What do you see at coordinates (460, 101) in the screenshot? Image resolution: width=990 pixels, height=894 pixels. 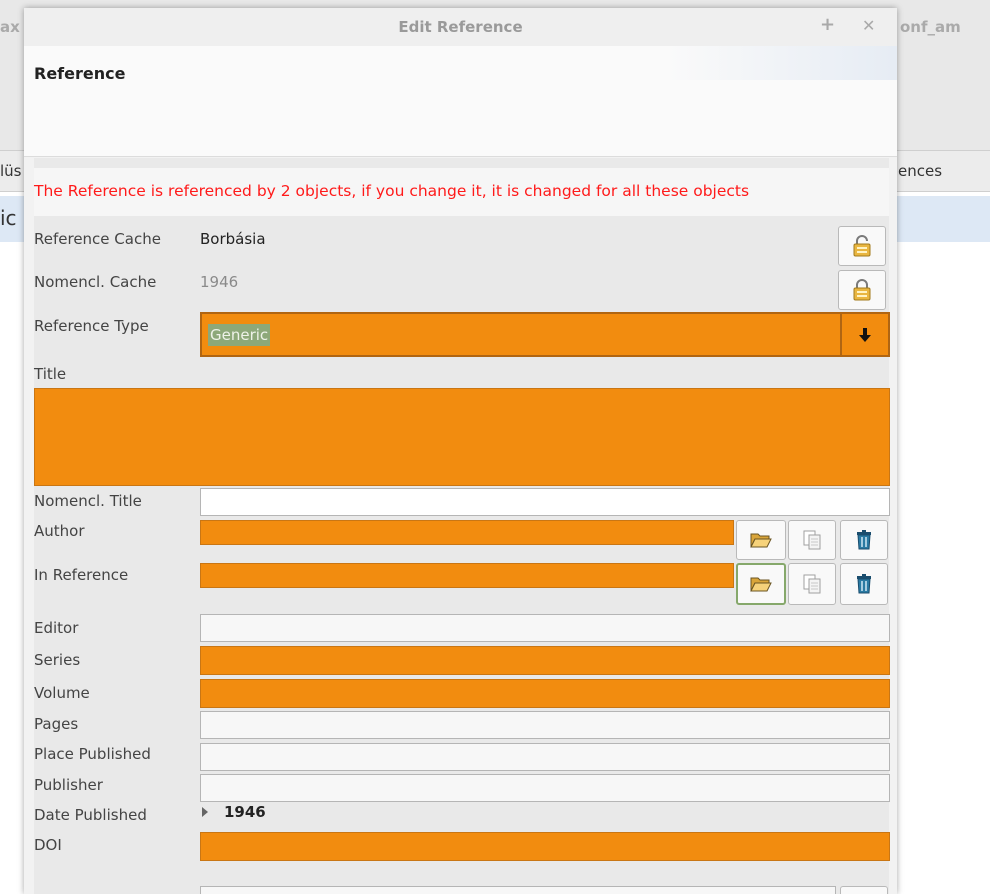 I see `dialog-header: Reference` at bounding box center [460, 101].